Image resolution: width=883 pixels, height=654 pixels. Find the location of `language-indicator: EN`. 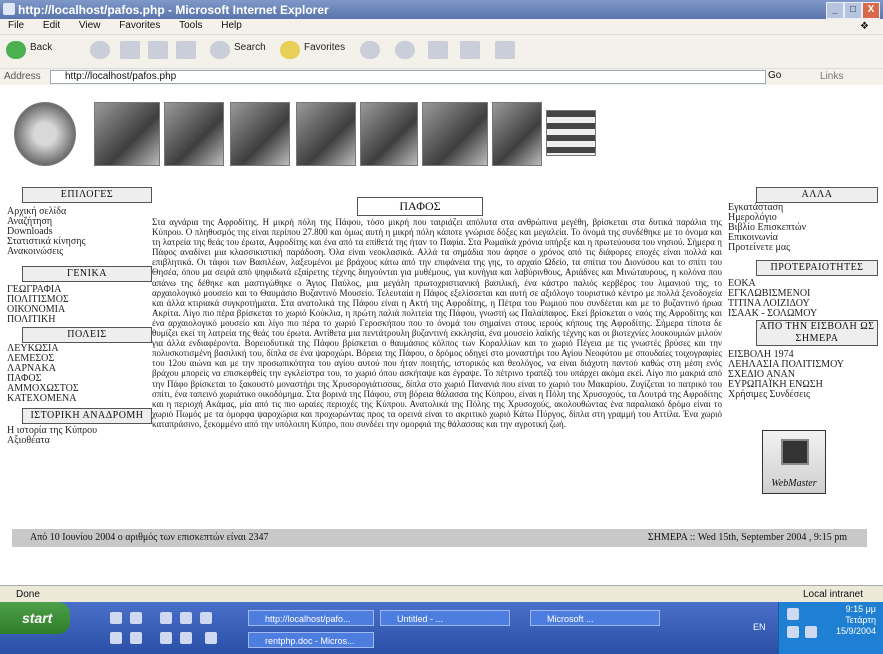

language-indicator: EN is located at coordinates (759, 627).